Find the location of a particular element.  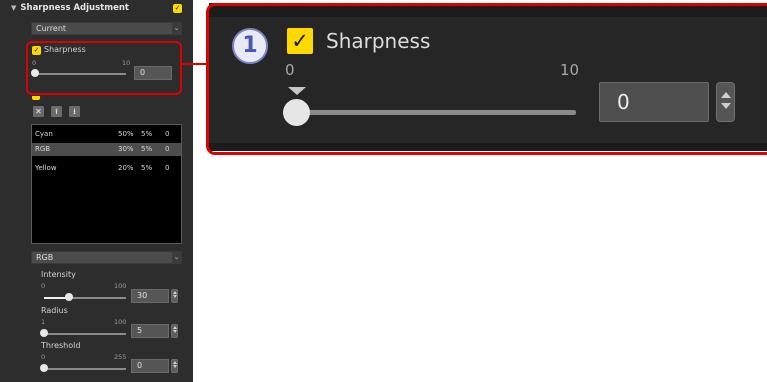

table-row-selected: RGB 30% 5% 0 is located at coordinates (106, 149).